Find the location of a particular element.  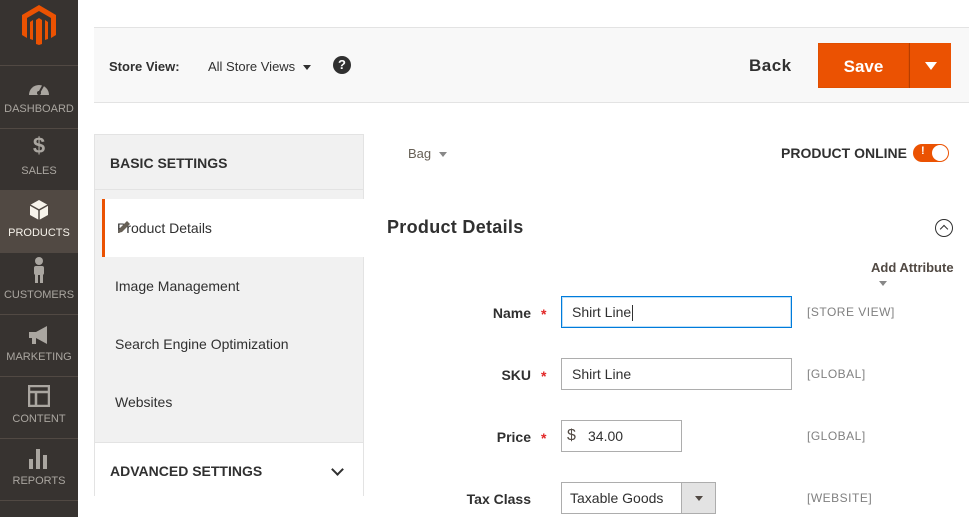

attribute-set-selector: Bag is located at coordinates (428, 153).